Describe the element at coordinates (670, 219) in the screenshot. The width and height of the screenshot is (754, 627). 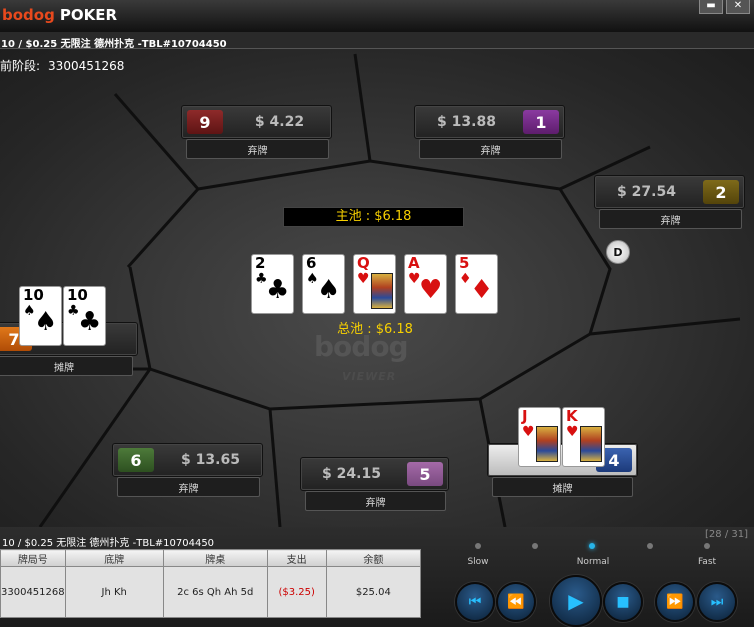
I see `seat-2-status: 弃牌` at that location.